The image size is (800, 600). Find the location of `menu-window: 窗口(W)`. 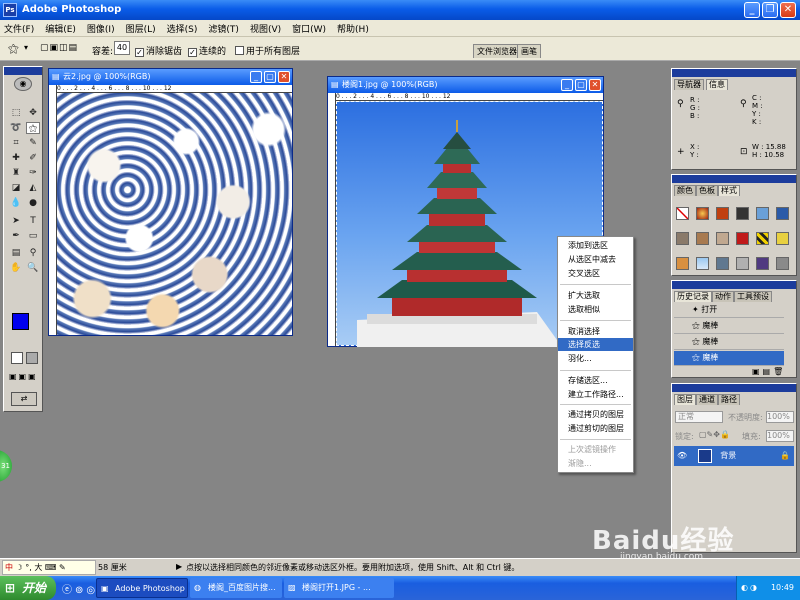

menu-window: 窗口(W) is located at coordinates (309, 28).